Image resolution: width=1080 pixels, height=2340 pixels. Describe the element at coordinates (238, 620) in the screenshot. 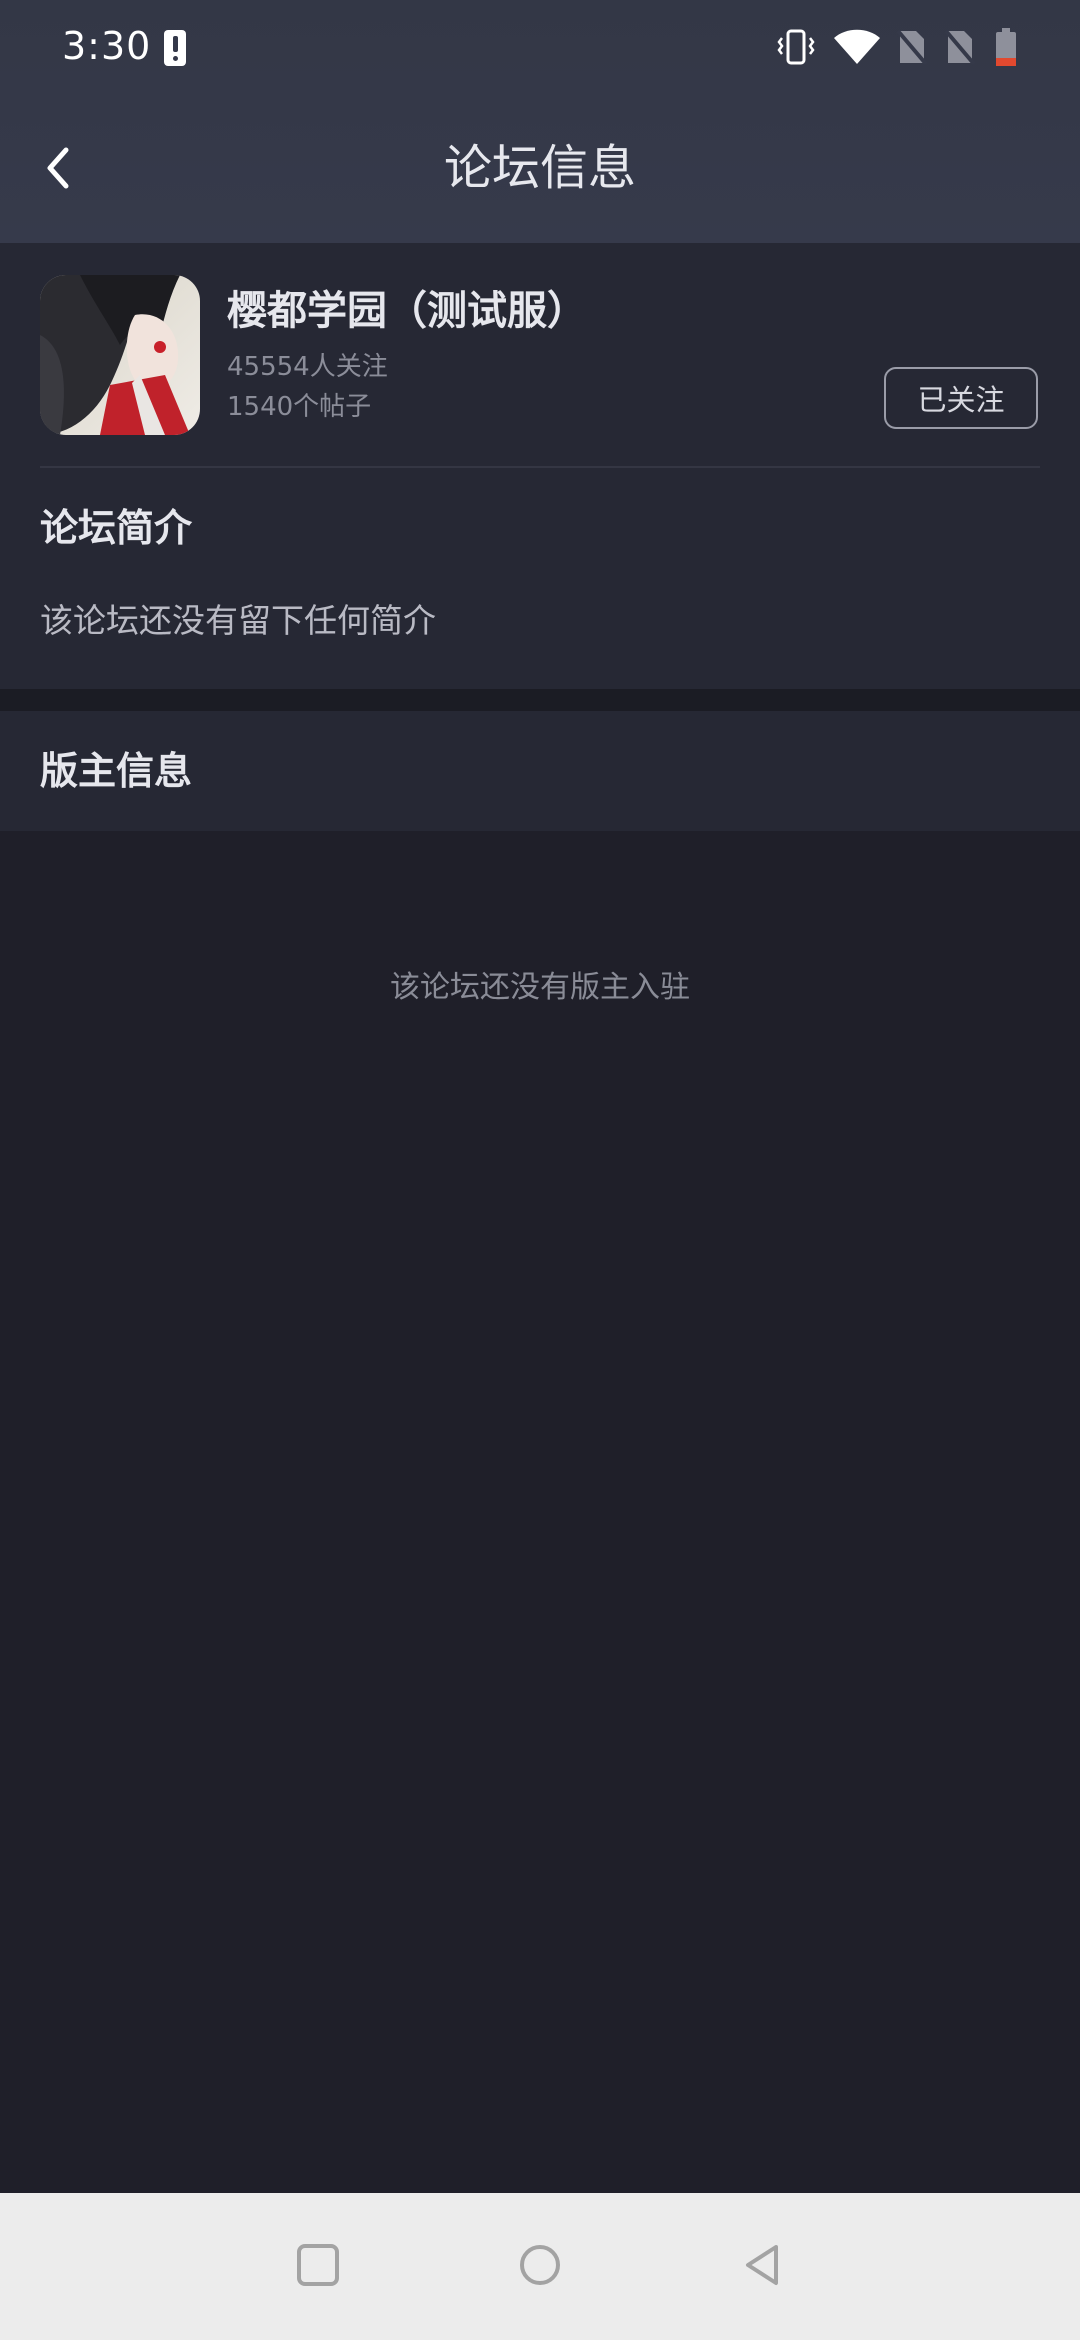

I see `intro-text: 该论坛还没有留下任何简介` at that location.